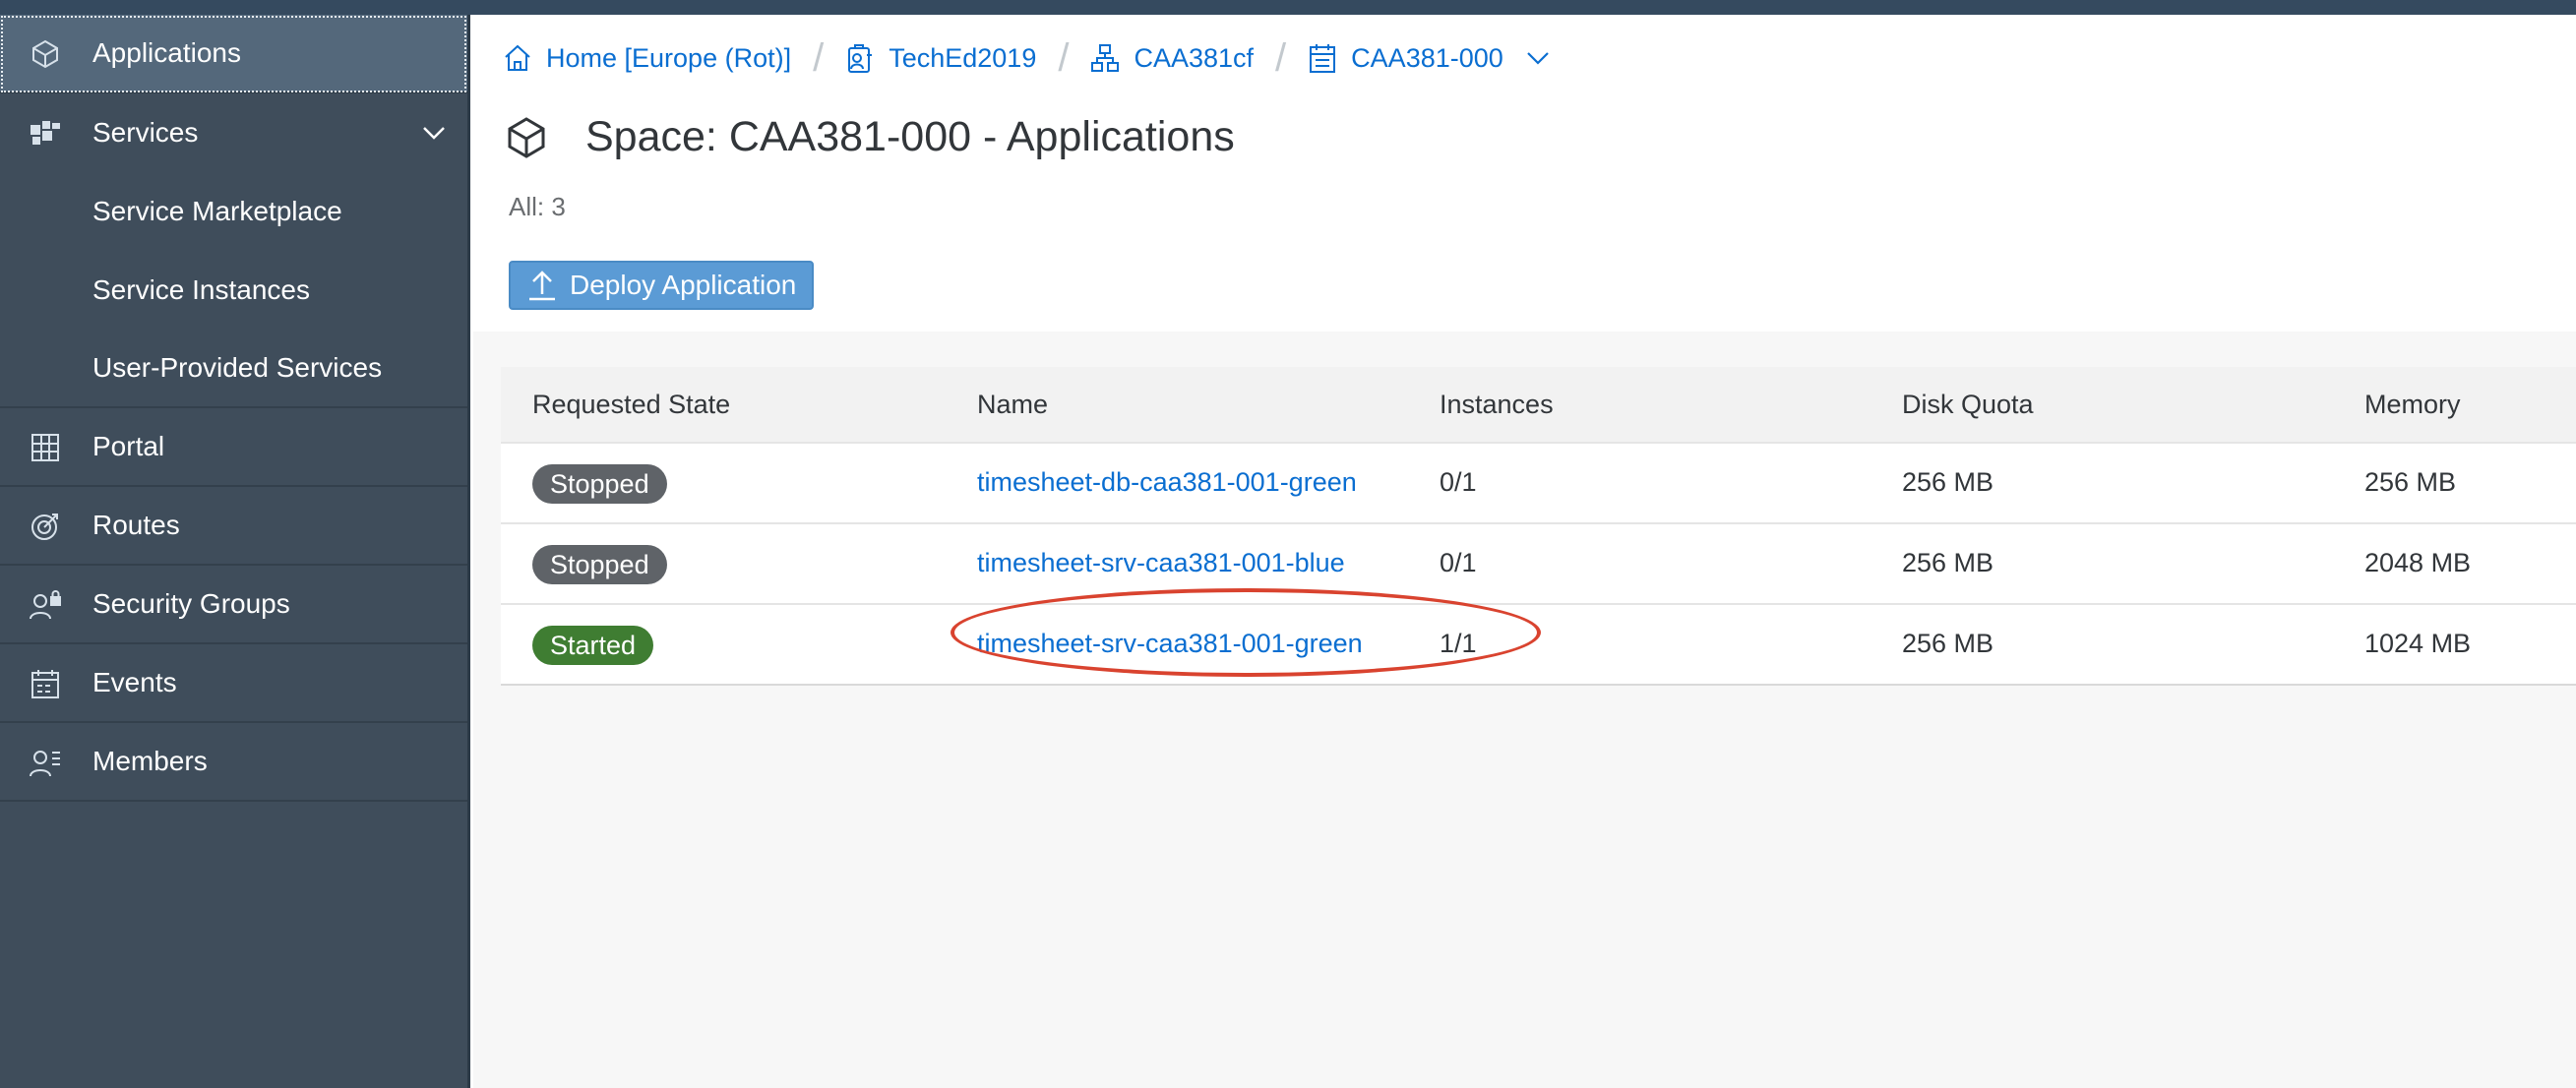  Describe the element at coordinates (2412, 405) in the screenshot. I see `column-header-memory: Memory` at that location.